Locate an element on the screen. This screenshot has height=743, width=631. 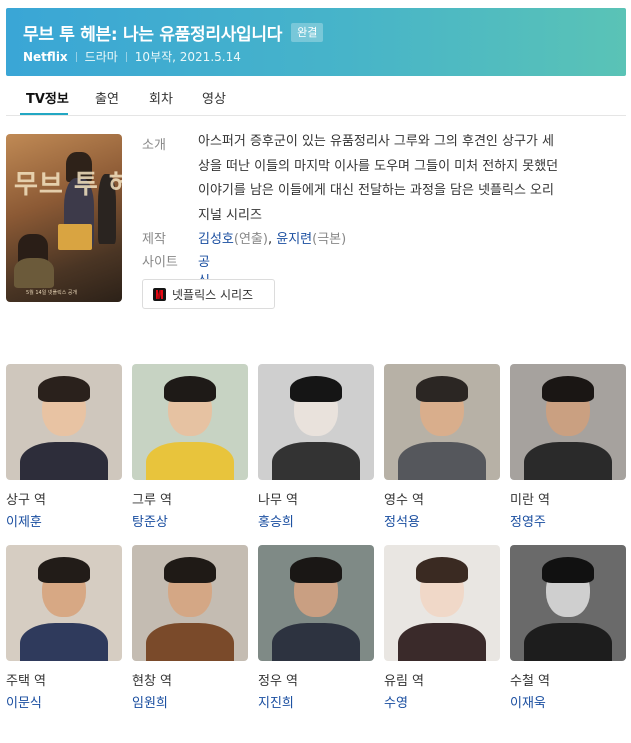
poster-title: 무브 투 헤븐 is located at coordinates (68, 185).